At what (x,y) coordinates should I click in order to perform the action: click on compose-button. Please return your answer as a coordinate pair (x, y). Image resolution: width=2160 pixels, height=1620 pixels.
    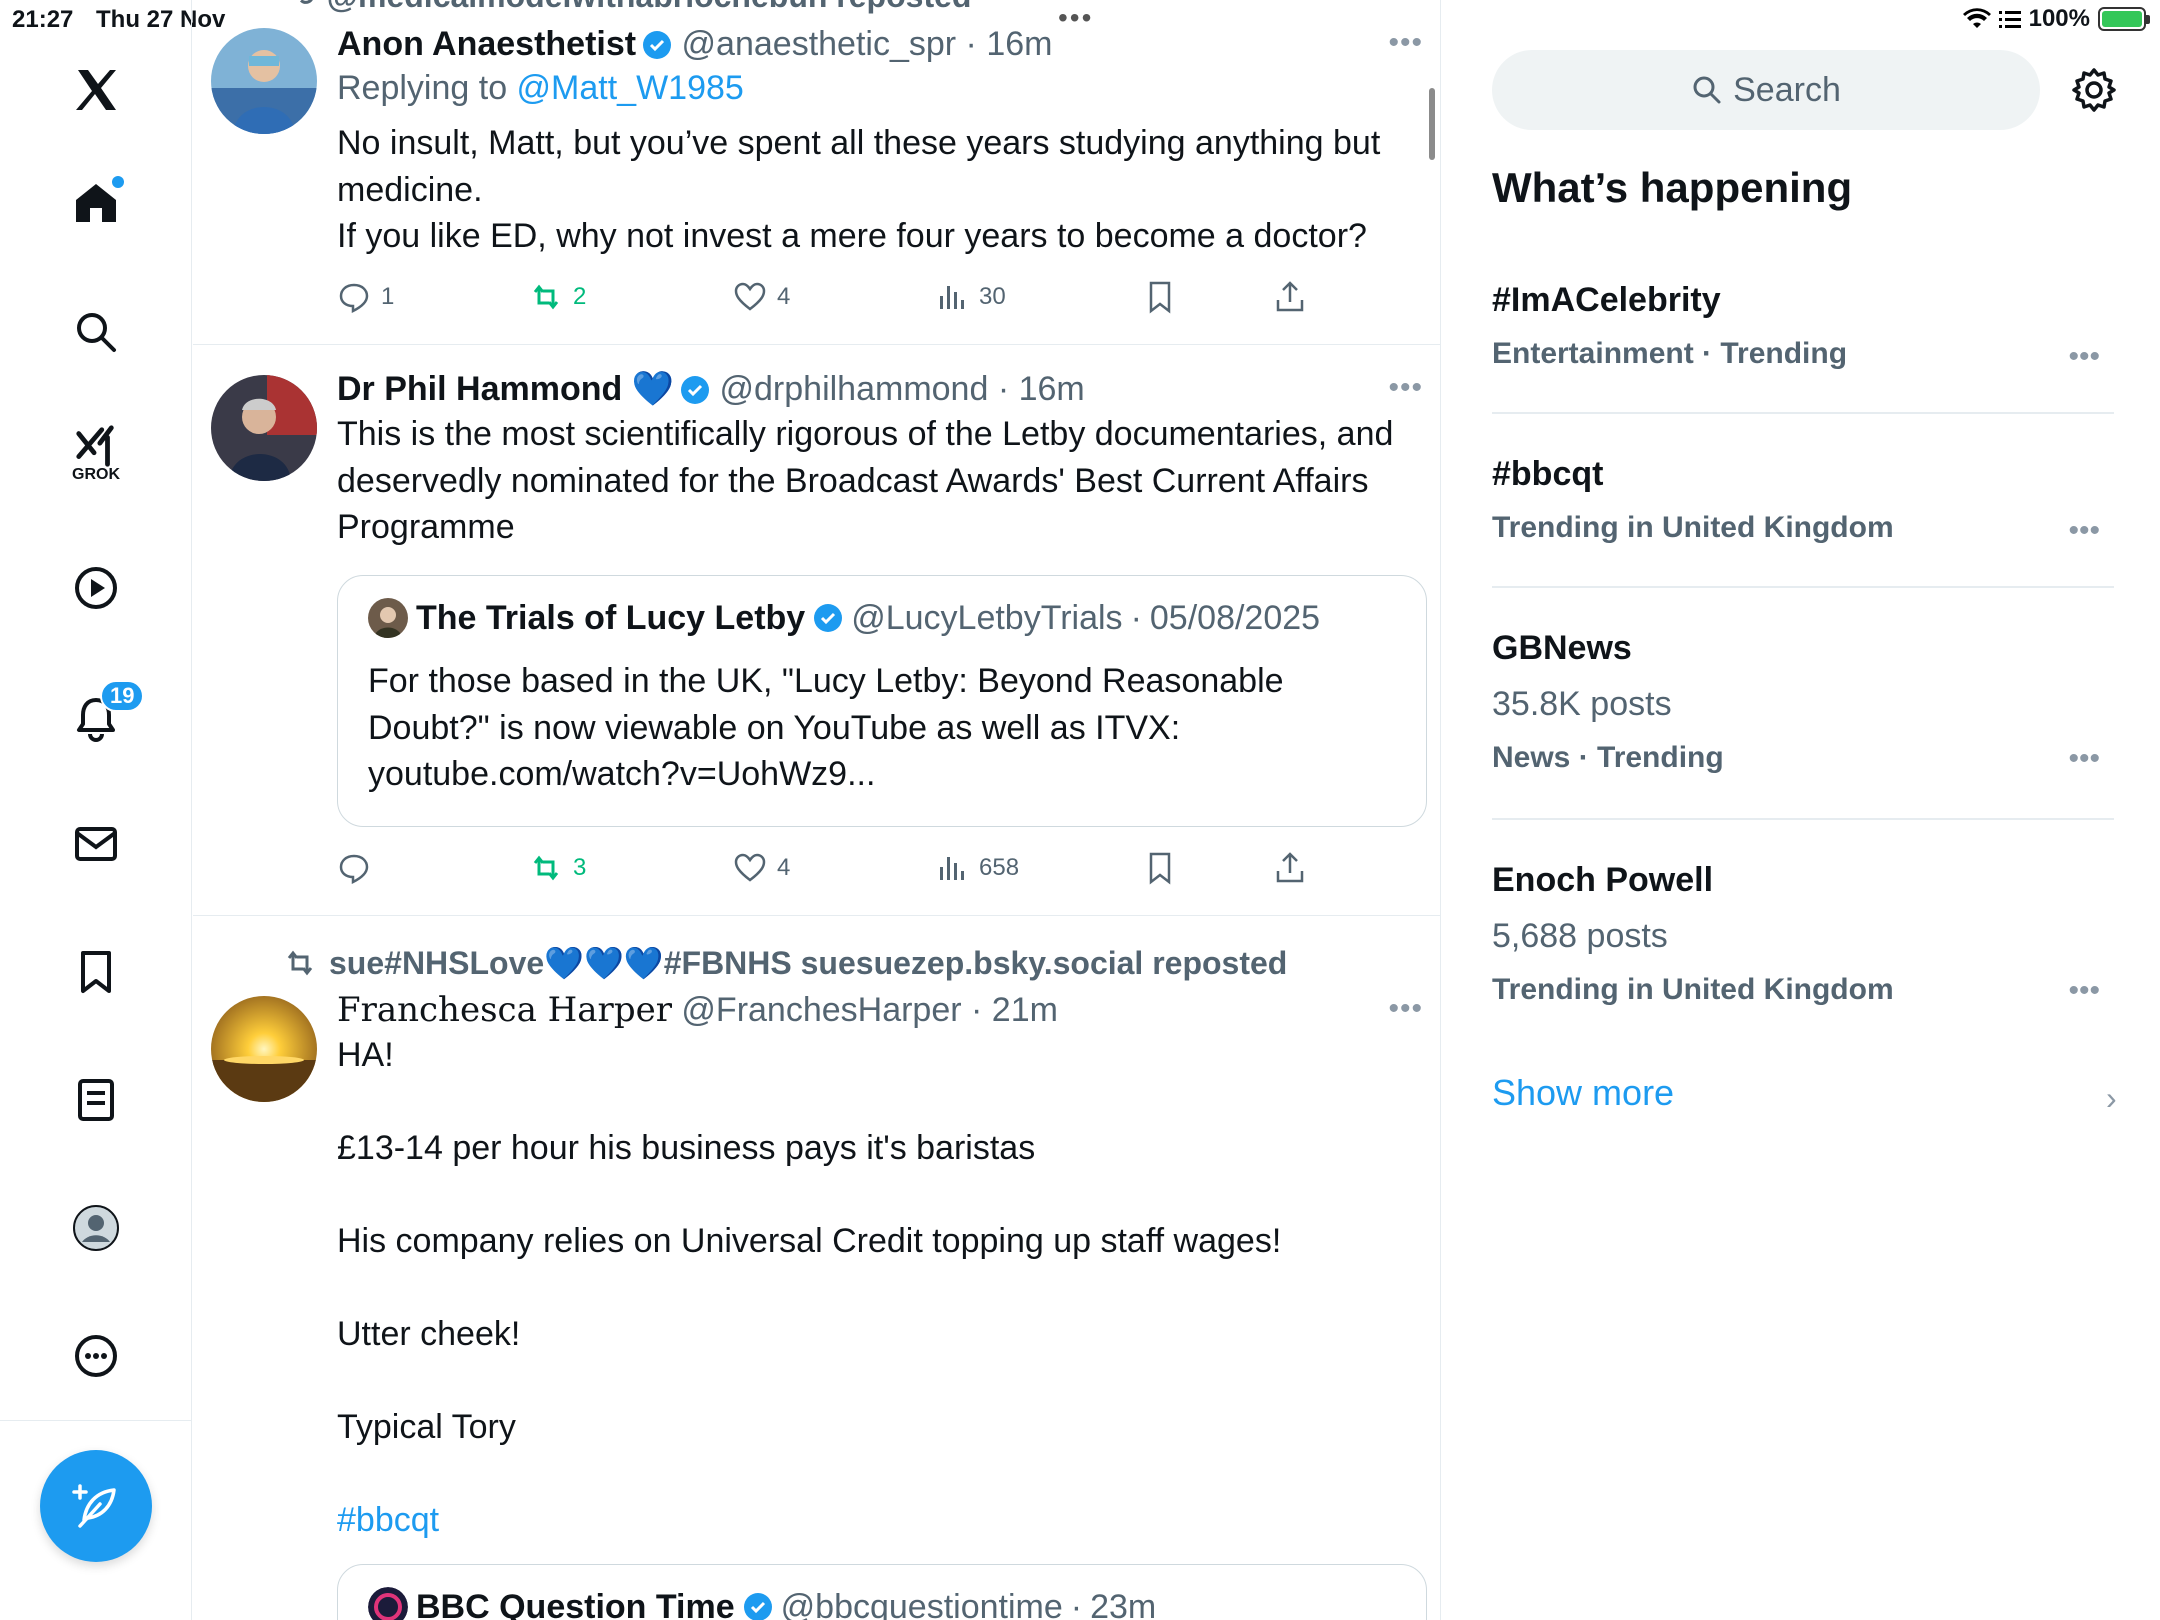
    Looking at the image, I should click on (96, 1506).